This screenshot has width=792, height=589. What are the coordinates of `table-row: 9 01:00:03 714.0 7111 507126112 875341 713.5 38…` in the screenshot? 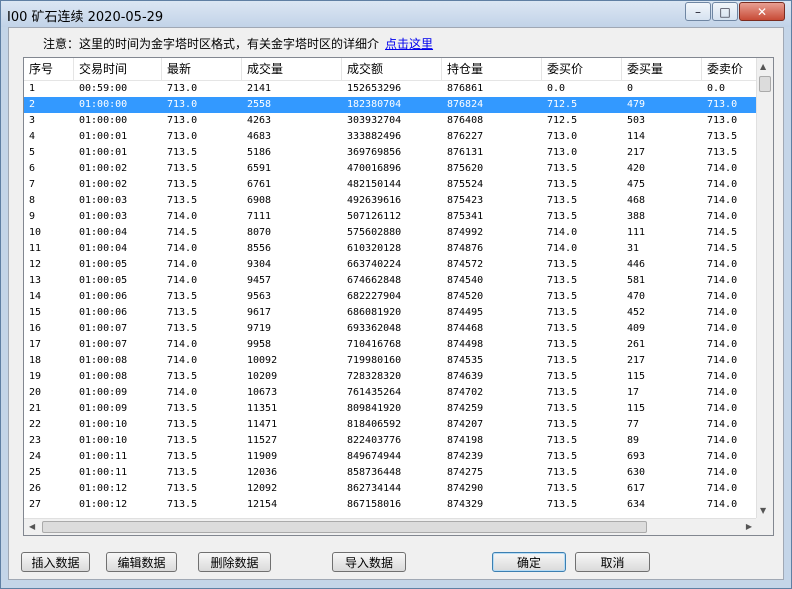 It's located at (390, 217).